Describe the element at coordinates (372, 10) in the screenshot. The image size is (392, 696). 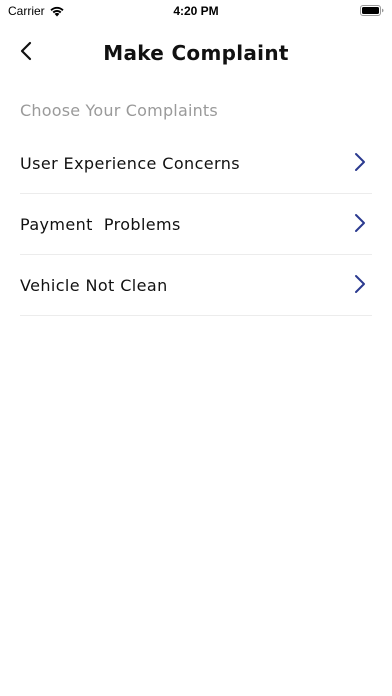
I see `battery-icon` at that location.